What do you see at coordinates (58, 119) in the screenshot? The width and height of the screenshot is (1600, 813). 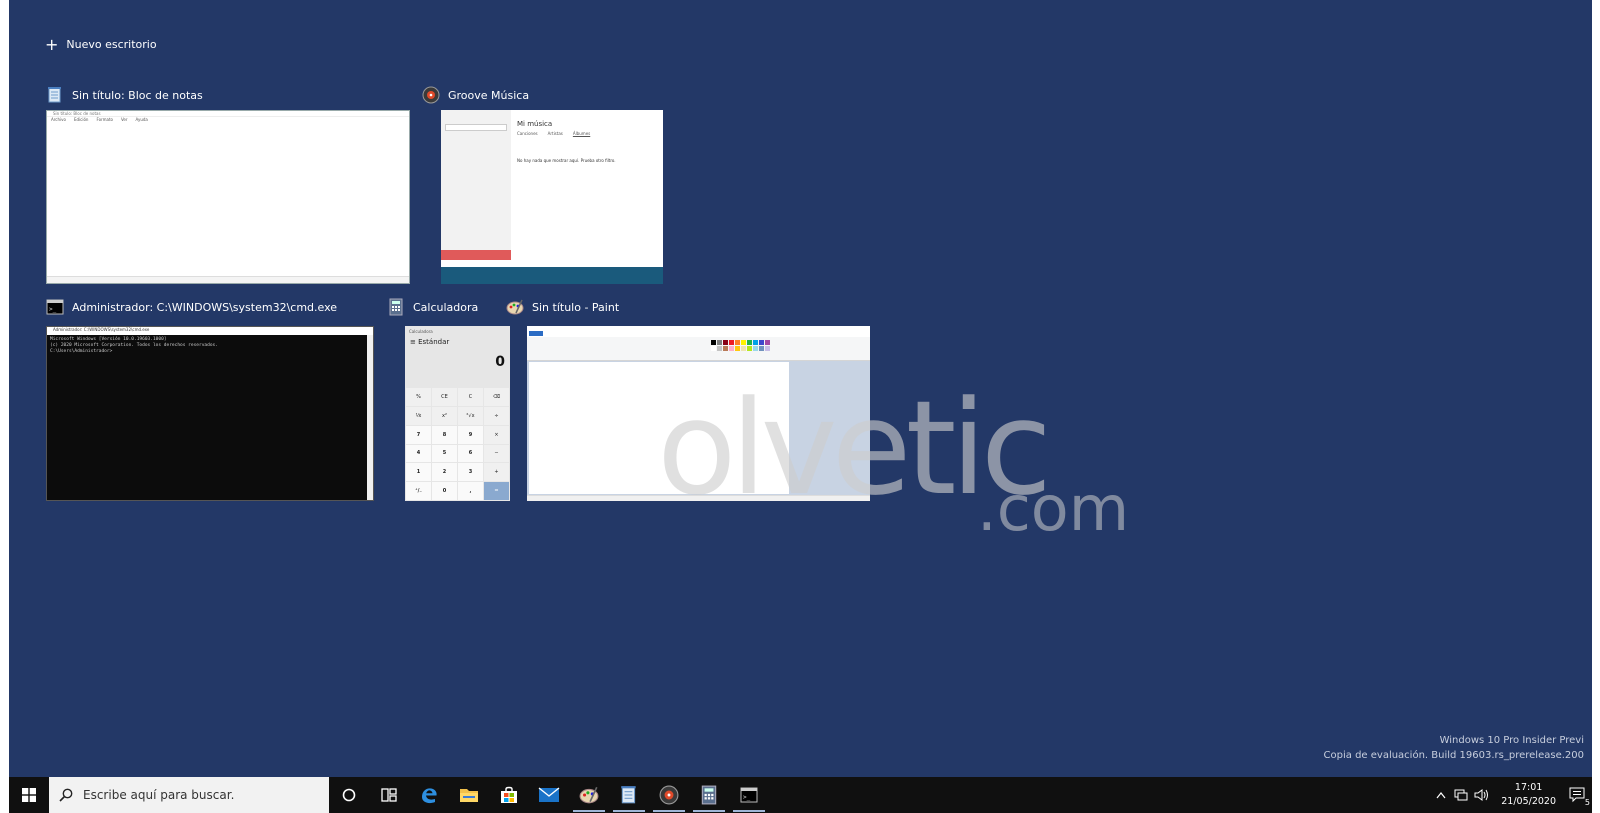 I see `notepad-menu-item: Archivo` at bounding box center [58, 119].